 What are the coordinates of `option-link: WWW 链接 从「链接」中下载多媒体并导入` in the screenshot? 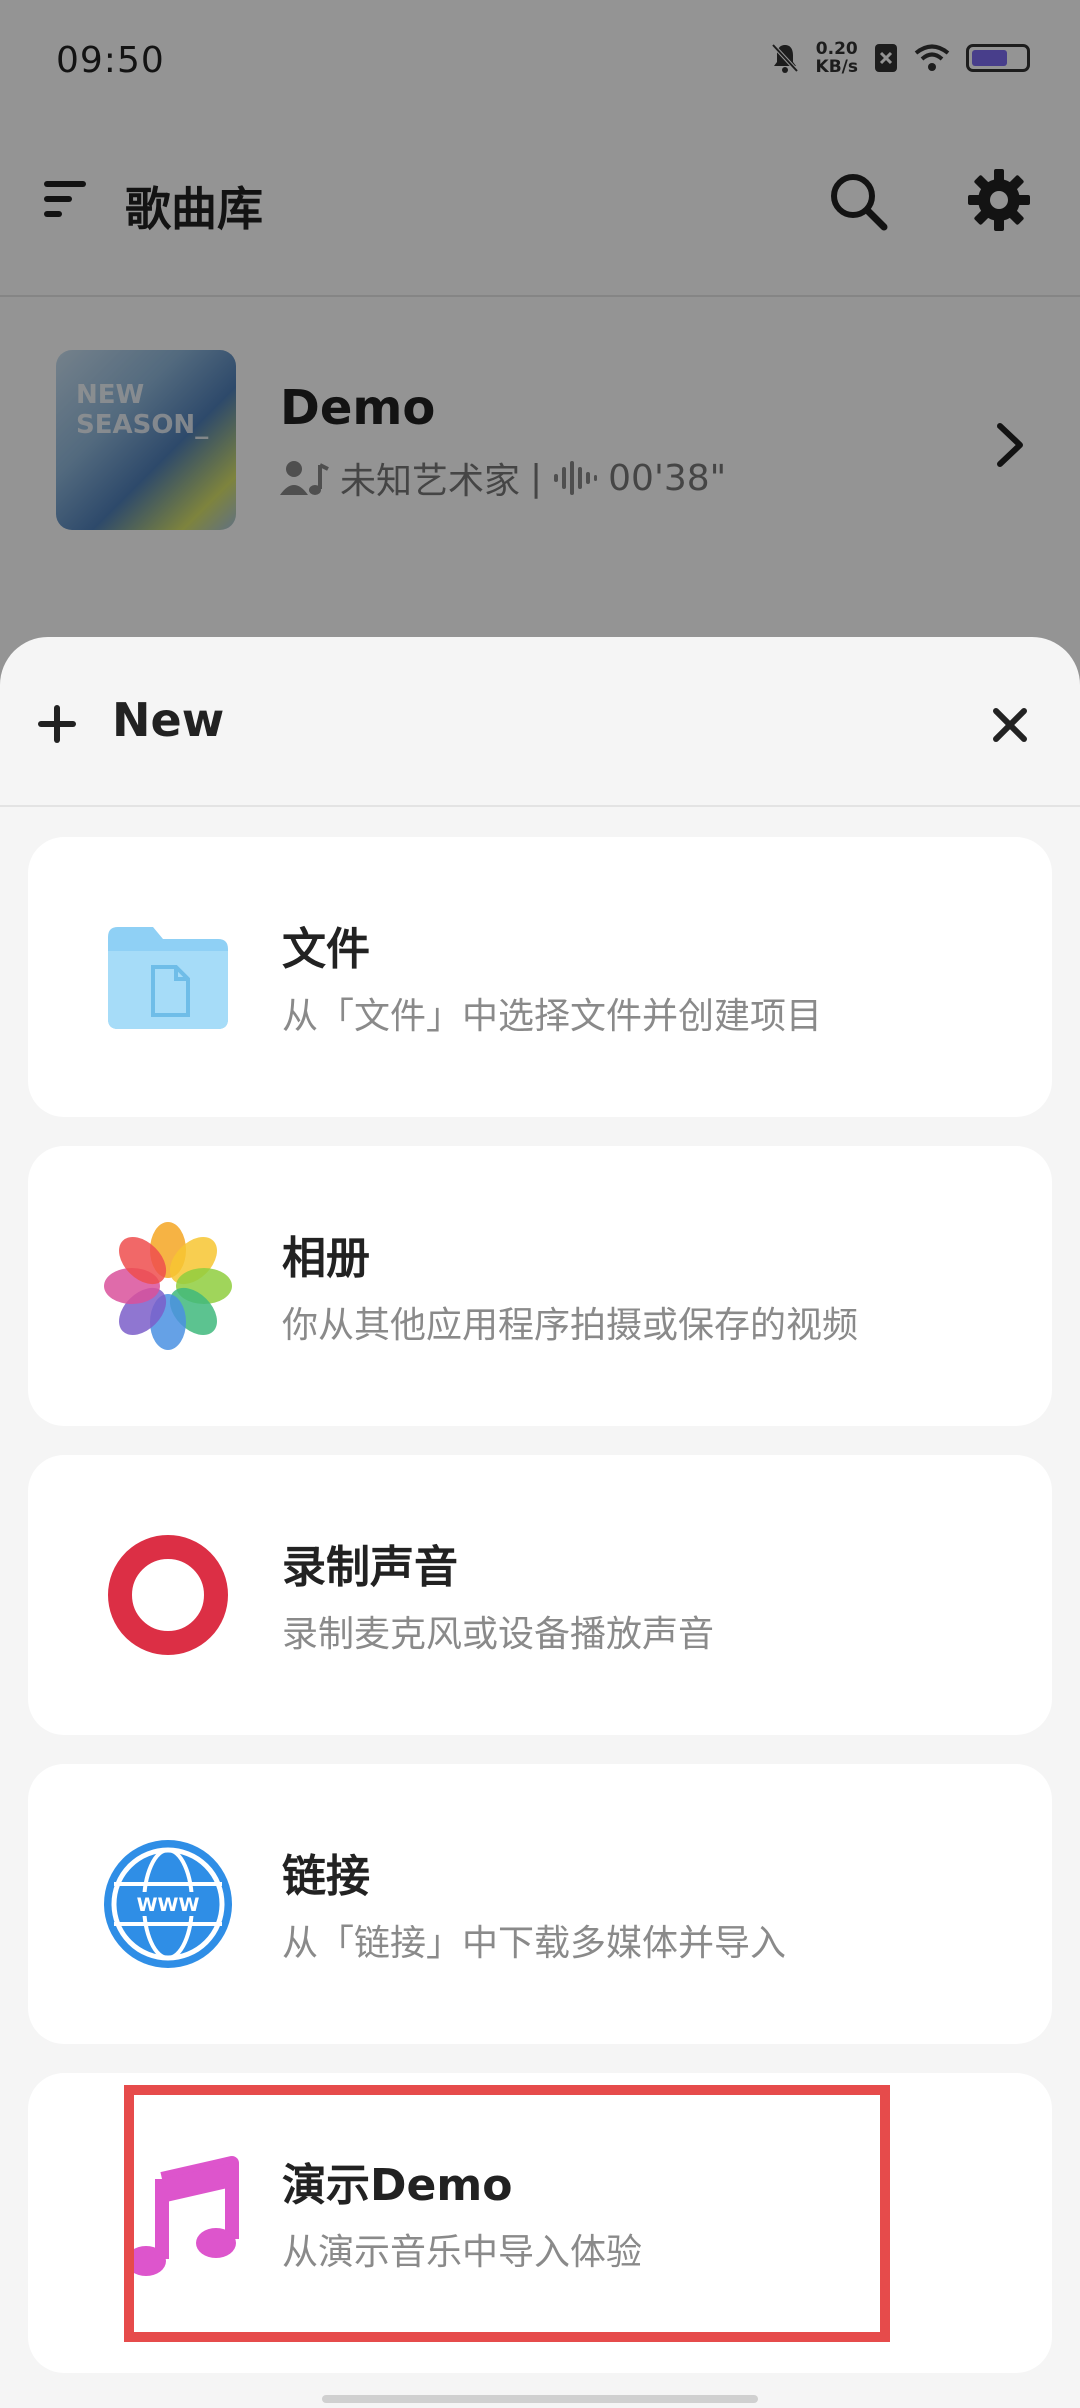 It's located at (540, 1904).